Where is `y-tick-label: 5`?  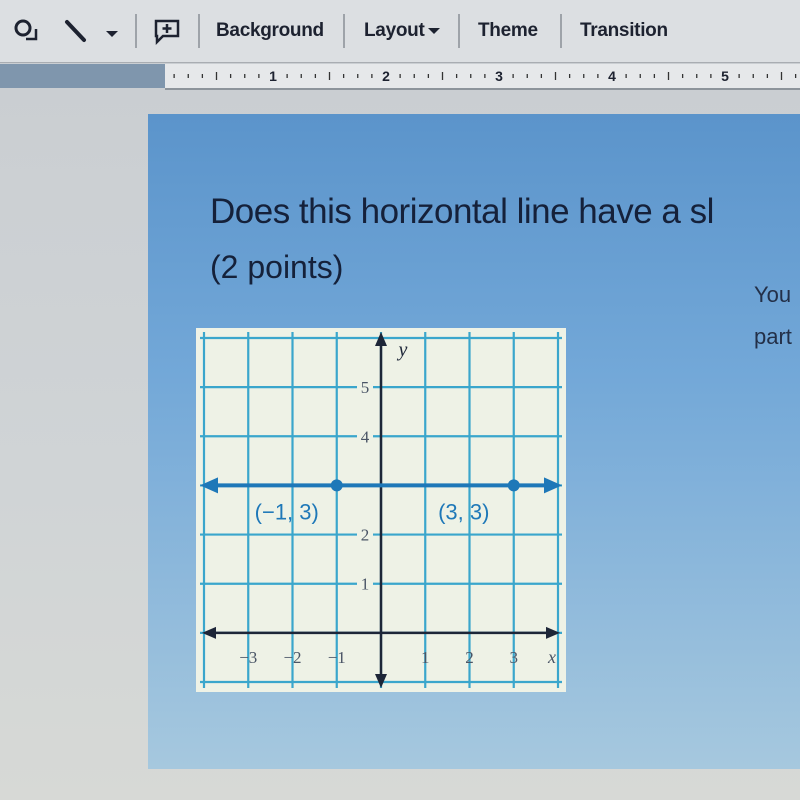
y-tick-label: 5 is located at coordinates (365, 387).